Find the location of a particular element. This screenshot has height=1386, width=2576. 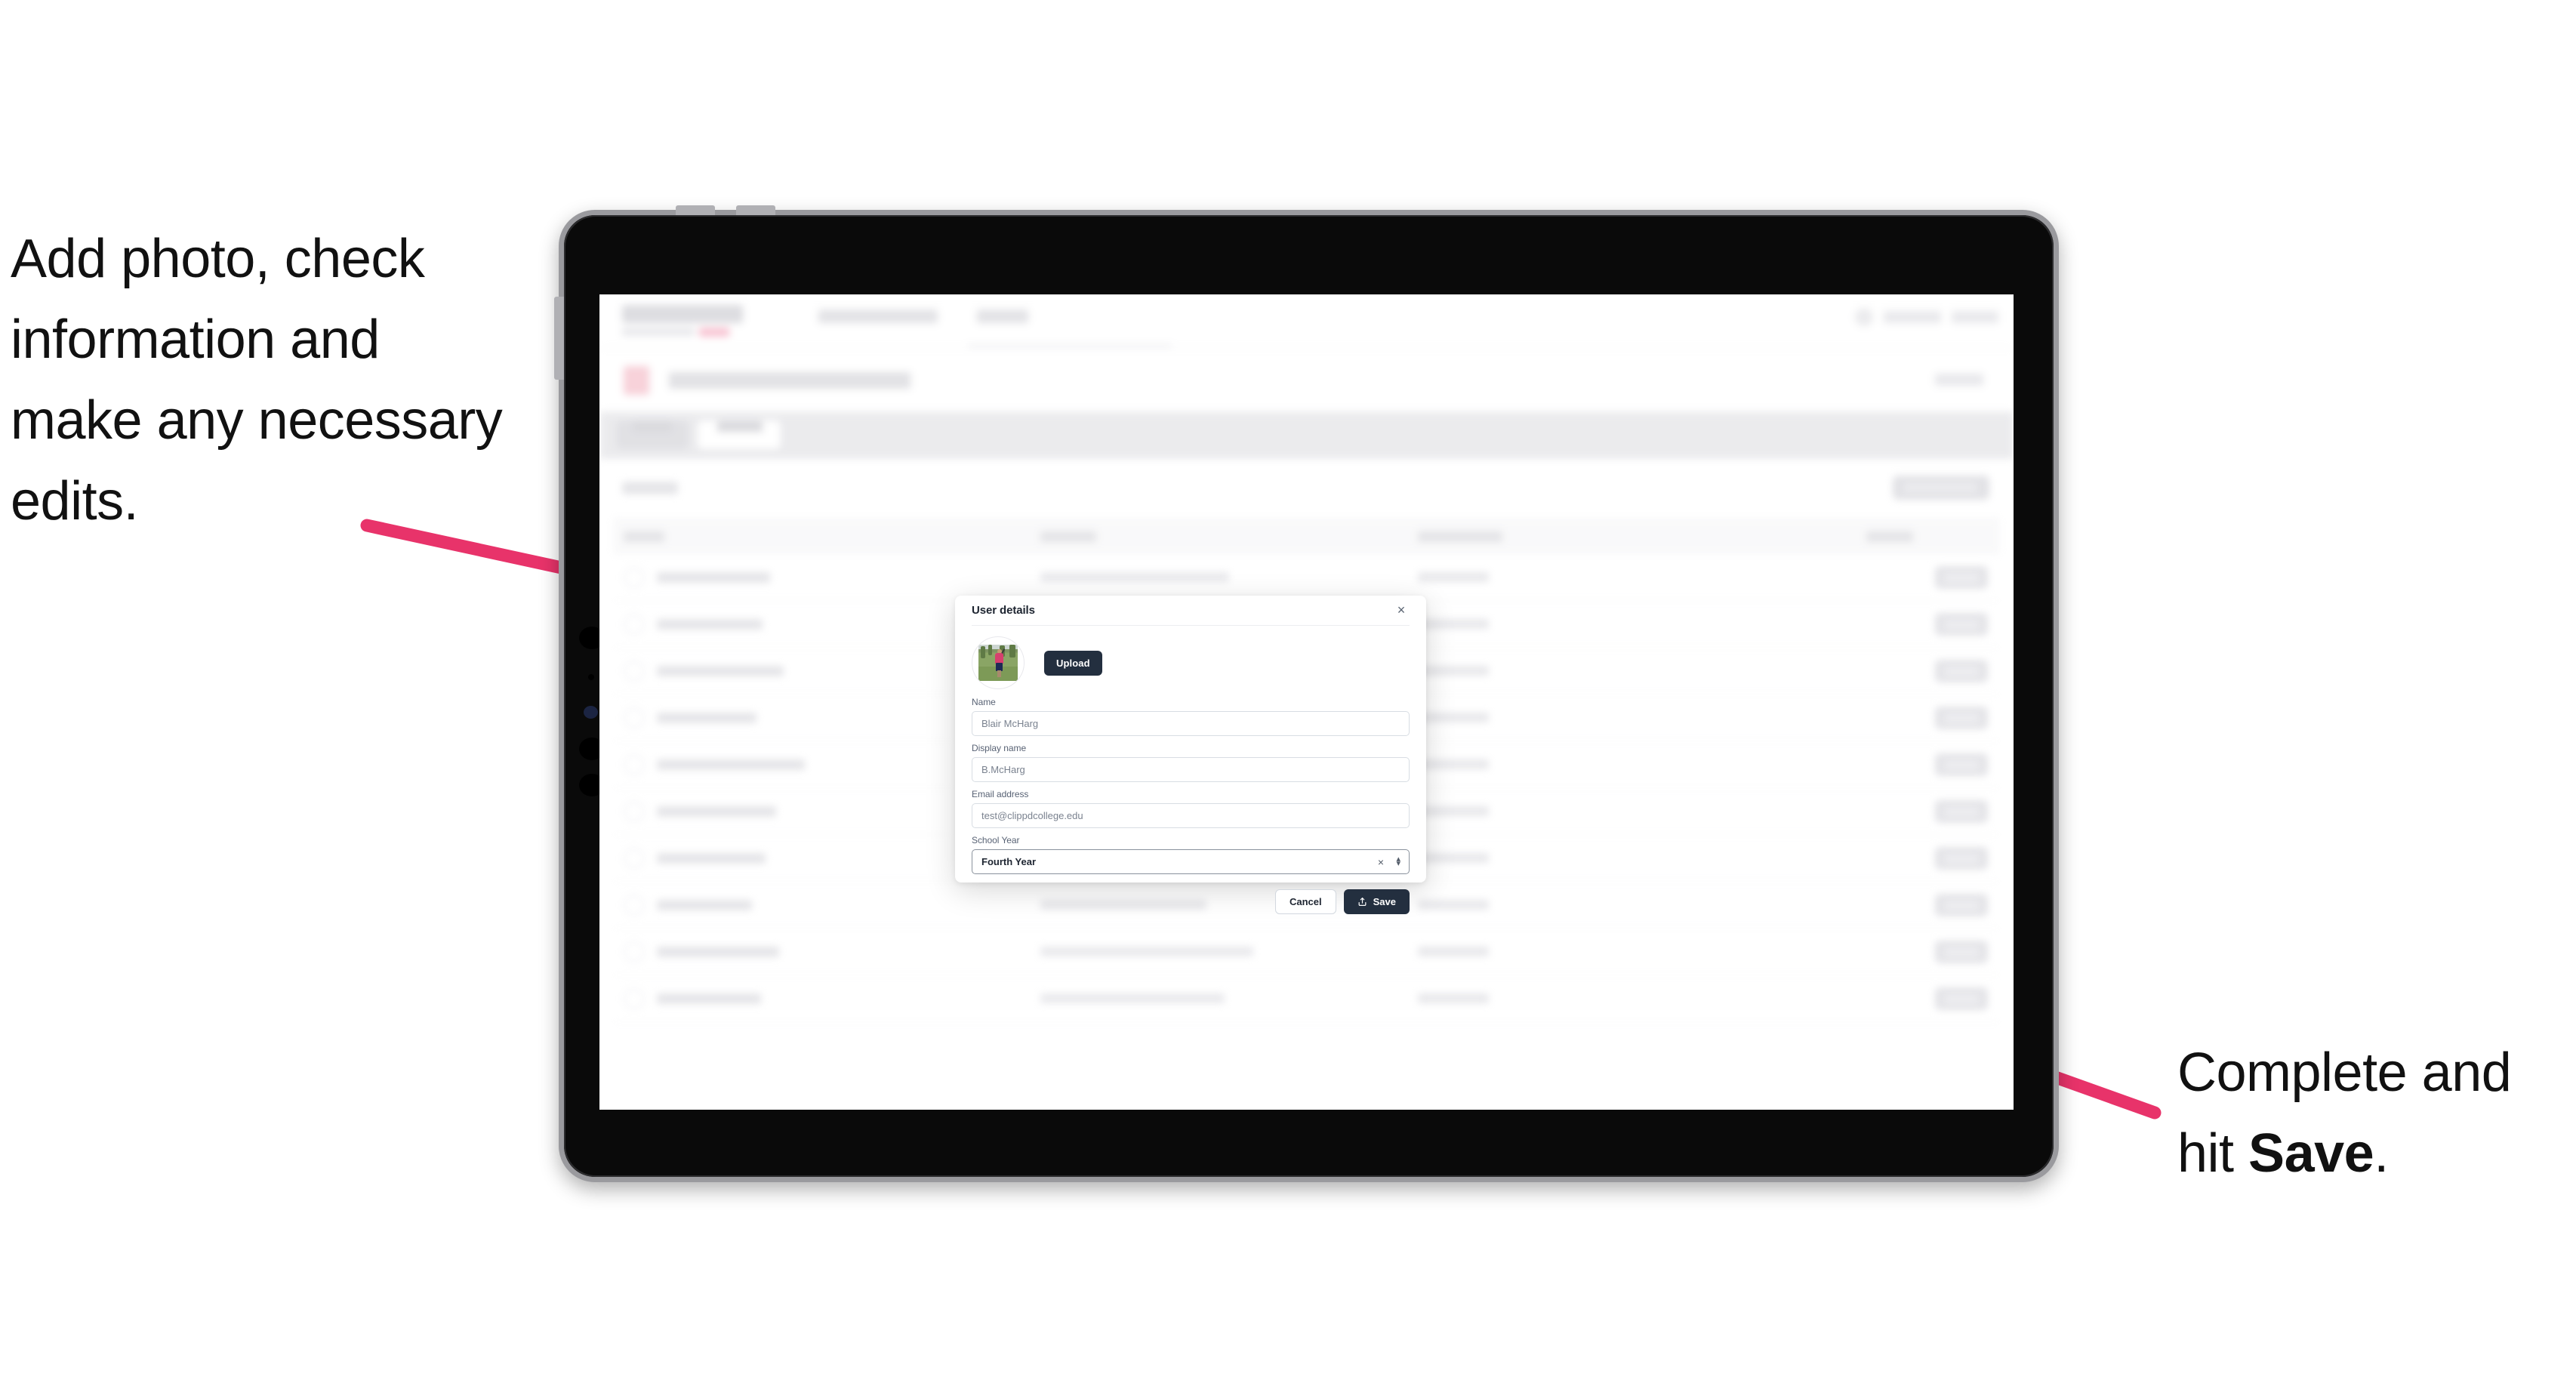

golfer-photo-icon is located at coordinates (998, 663).